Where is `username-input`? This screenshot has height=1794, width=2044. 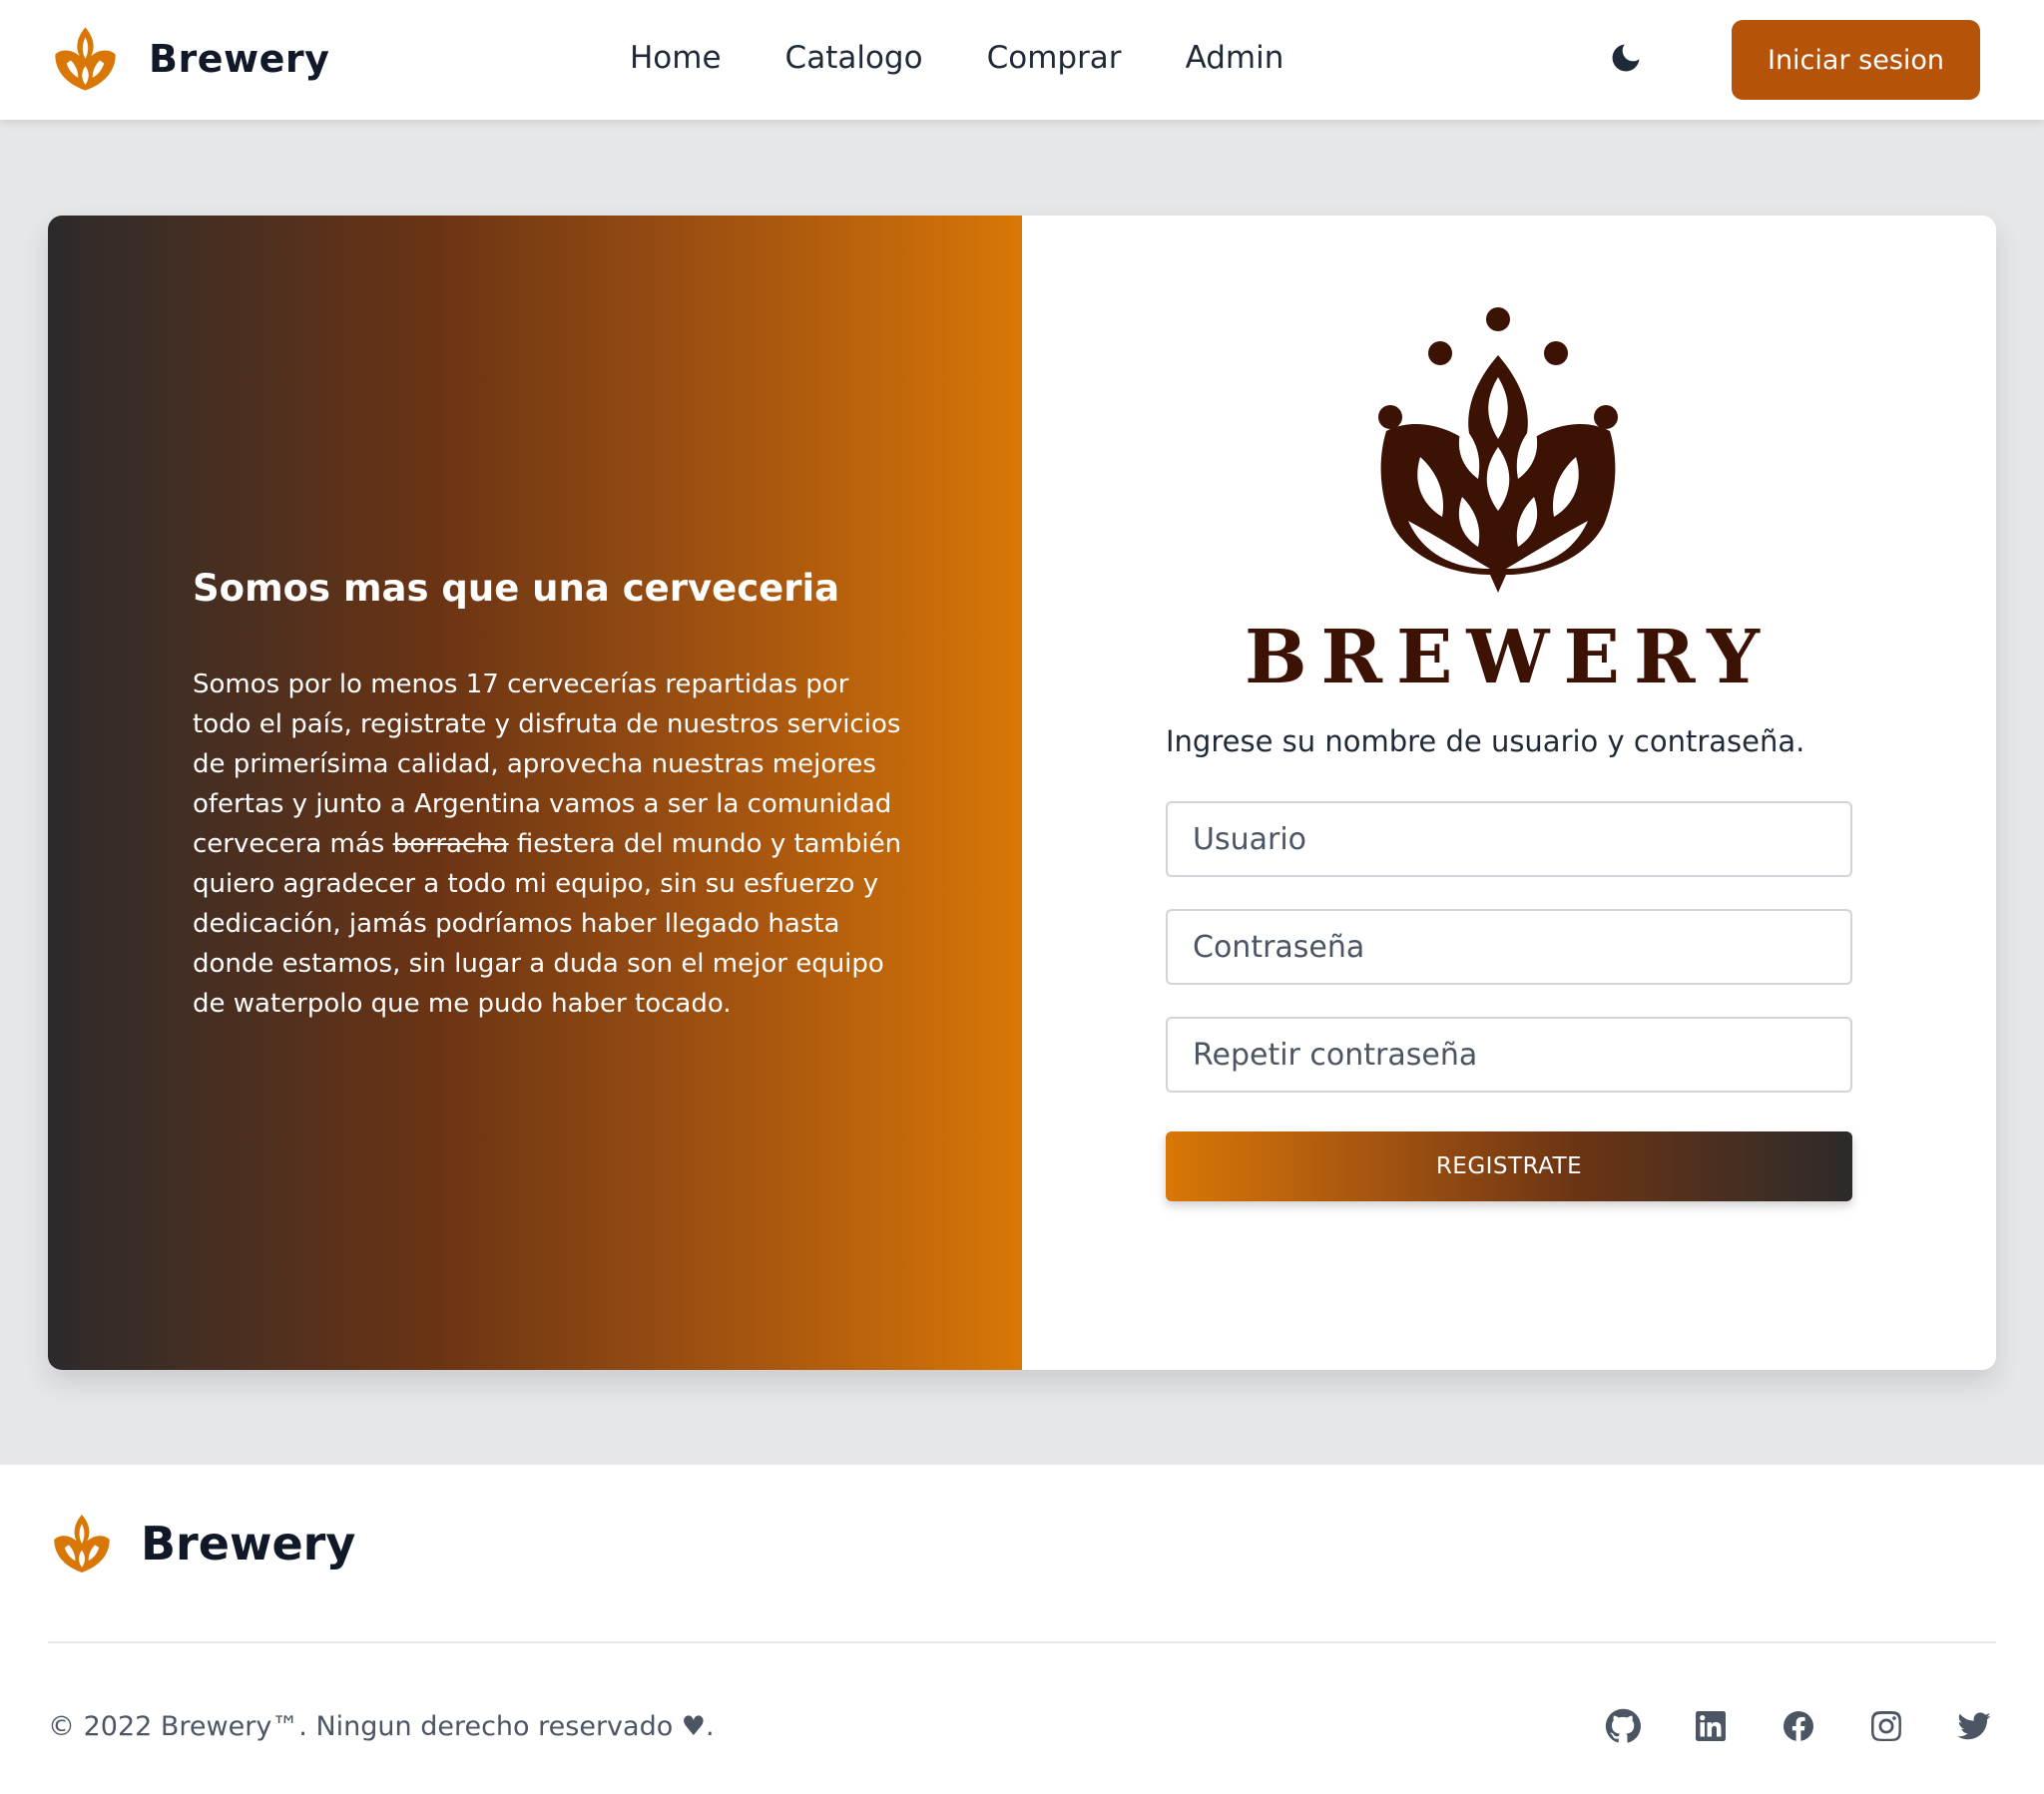 username-input is located at coordinates (1509, 839).